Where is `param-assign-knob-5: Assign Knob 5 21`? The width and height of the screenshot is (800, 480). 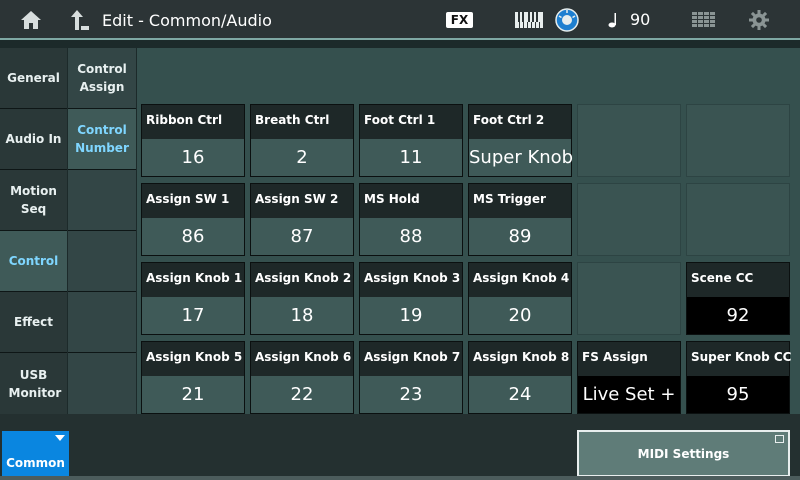
param-assign-knob-5: Assign Knob 5 21 is located at coordinates (193, 377).